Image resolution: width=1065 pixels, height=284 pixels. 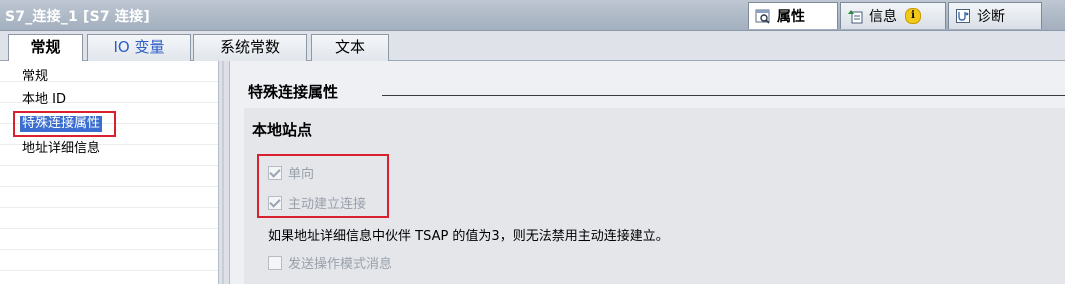 I want to click on info-badge-icon: i, so click(x=913, y=16).